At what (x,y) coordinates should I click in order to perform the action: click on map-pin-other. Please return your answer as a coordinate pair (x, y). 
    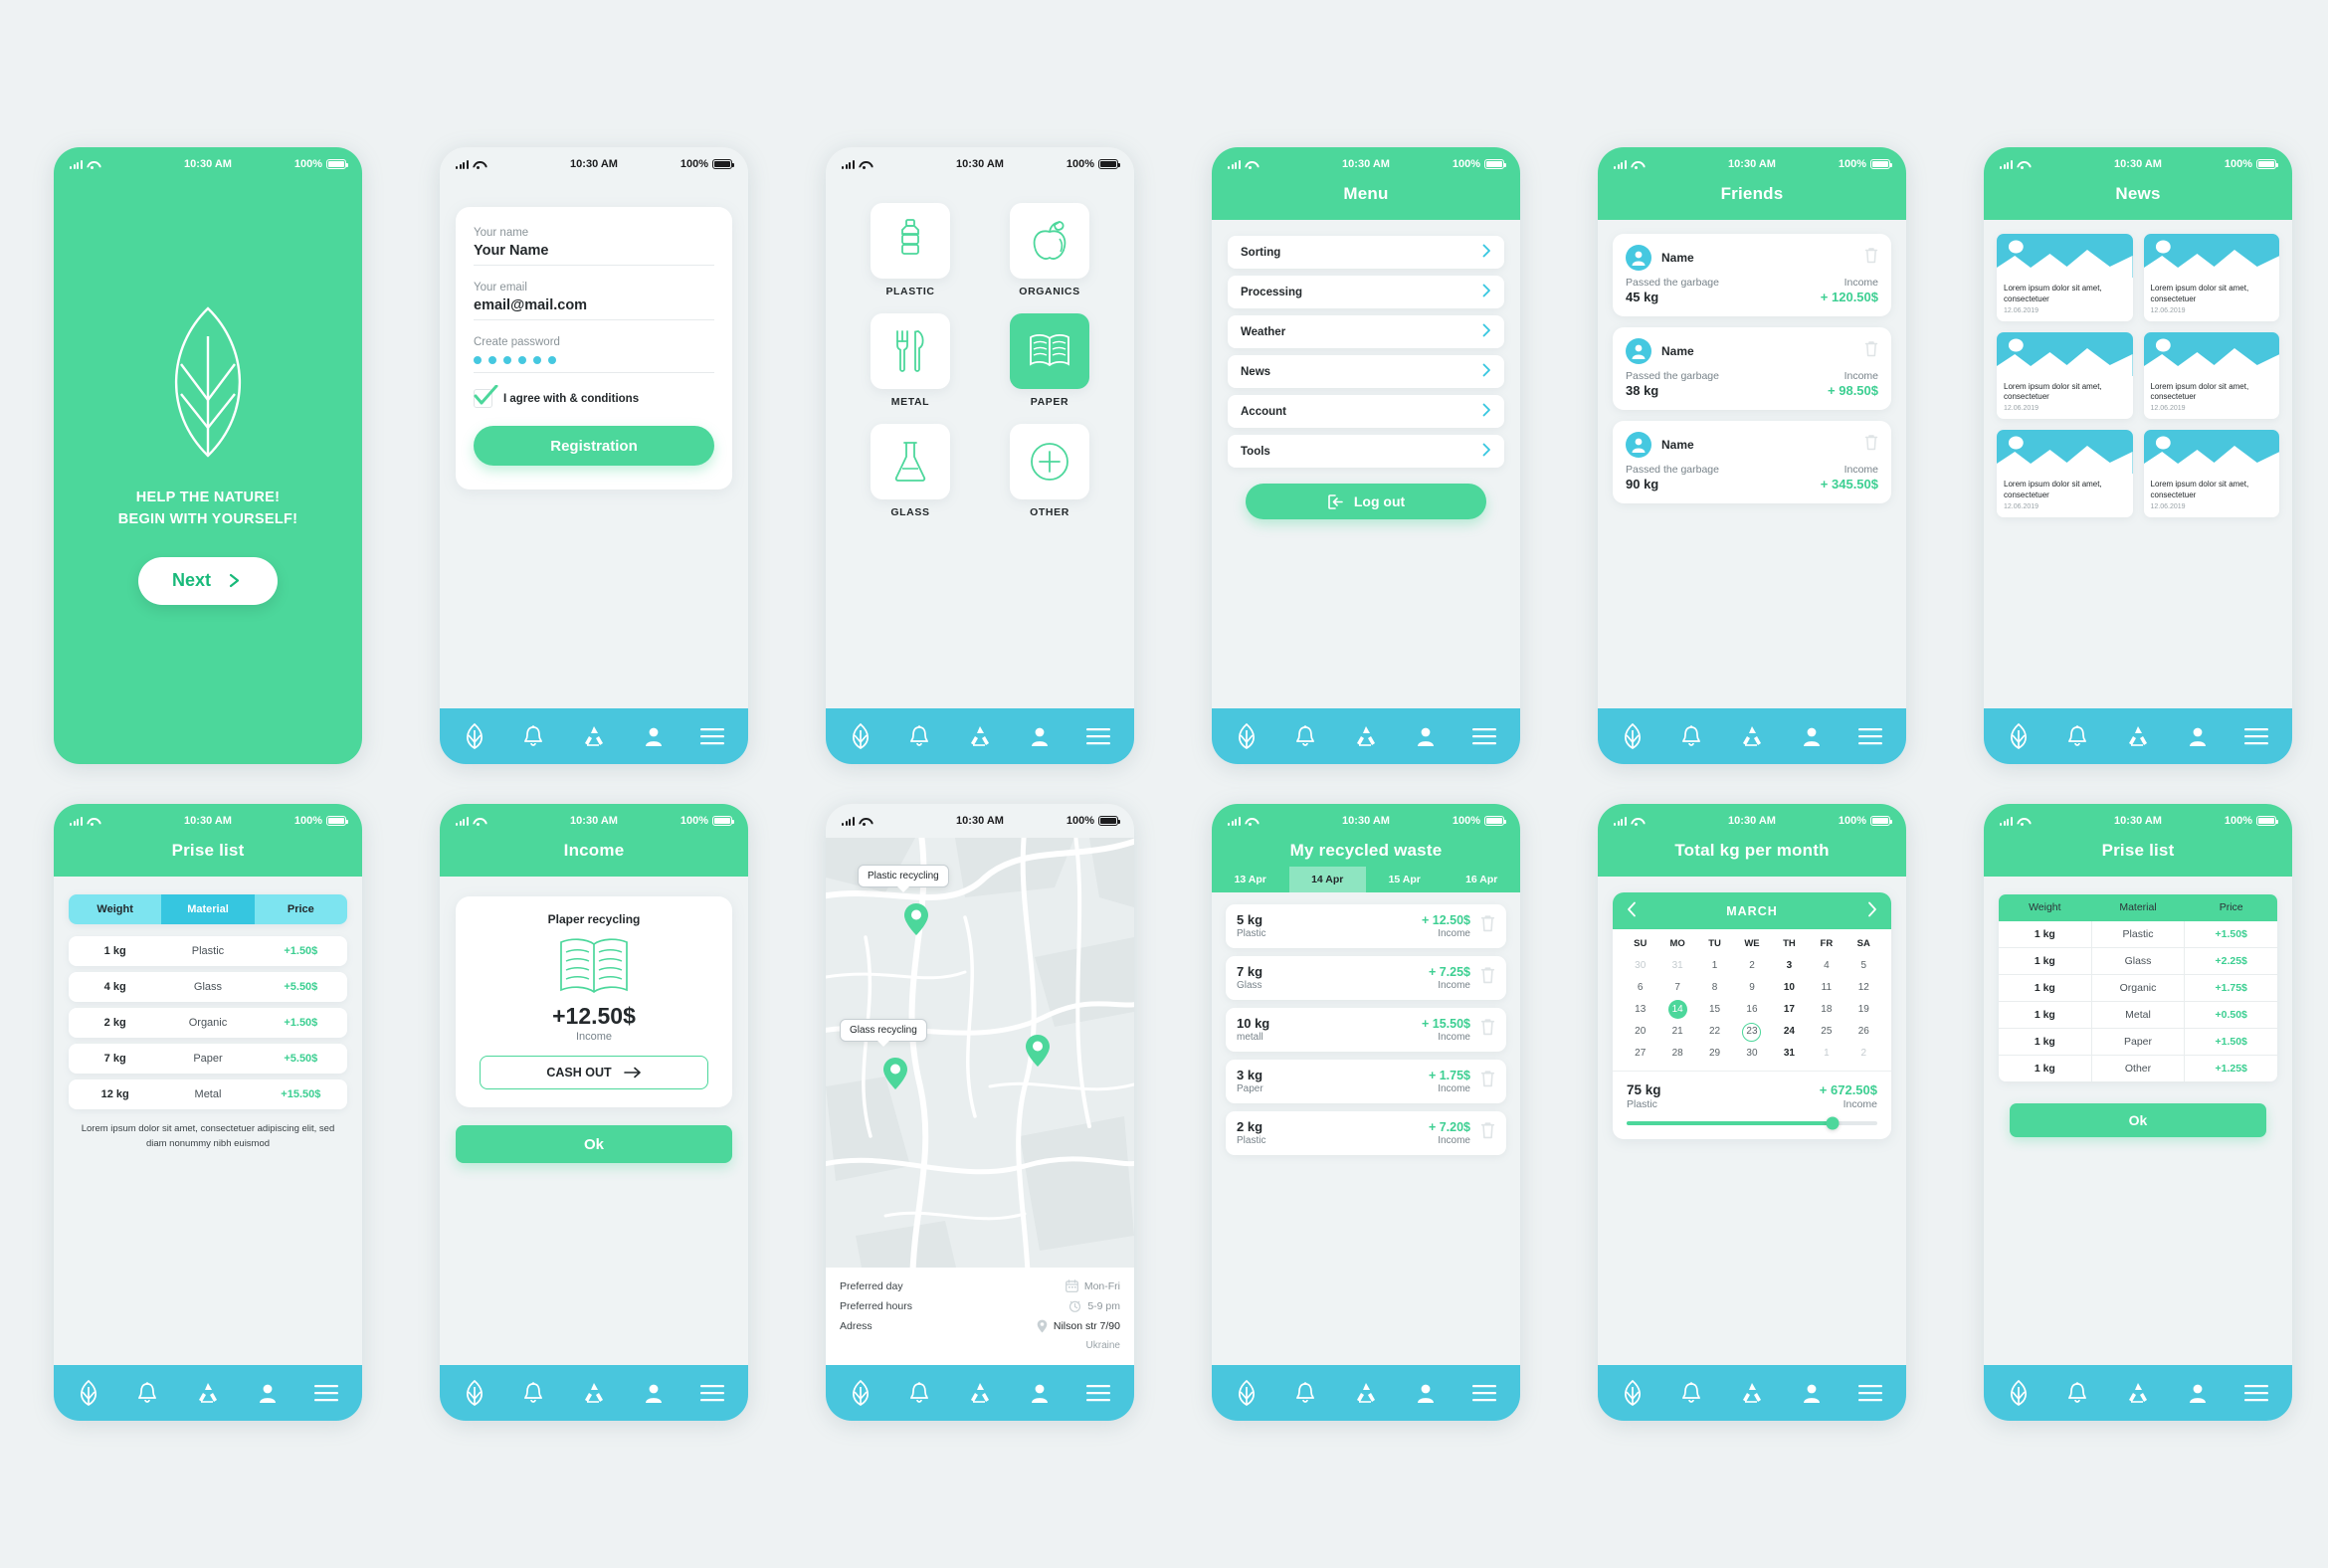
    Looking at the image, I should click on (1038, 1053).